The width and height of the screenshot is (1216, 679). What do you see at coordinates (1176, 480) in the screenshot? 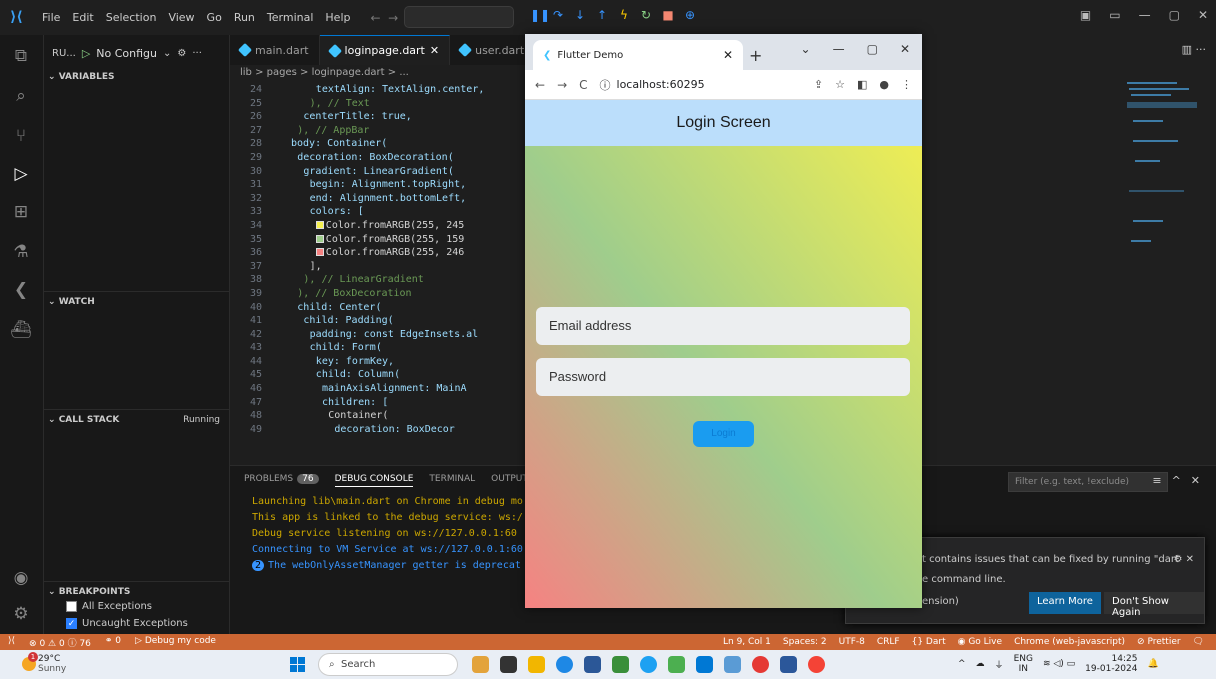
I see `maximize-panel-icon: ^` at bounding box center [1176, 480].